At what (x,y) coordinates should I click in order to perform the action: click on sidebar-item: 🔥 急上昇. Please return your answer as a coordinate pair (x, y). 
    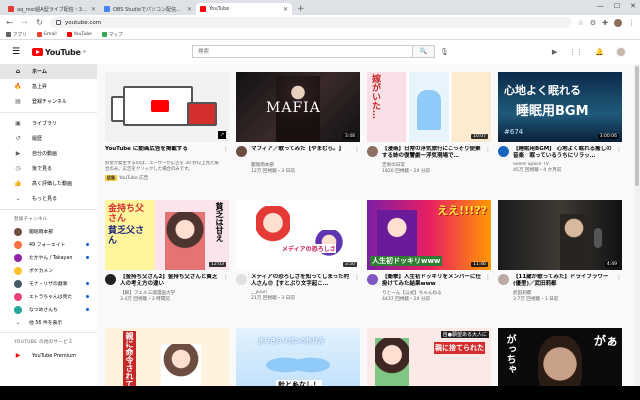
    Looking at the image, I should click on (48, 86).